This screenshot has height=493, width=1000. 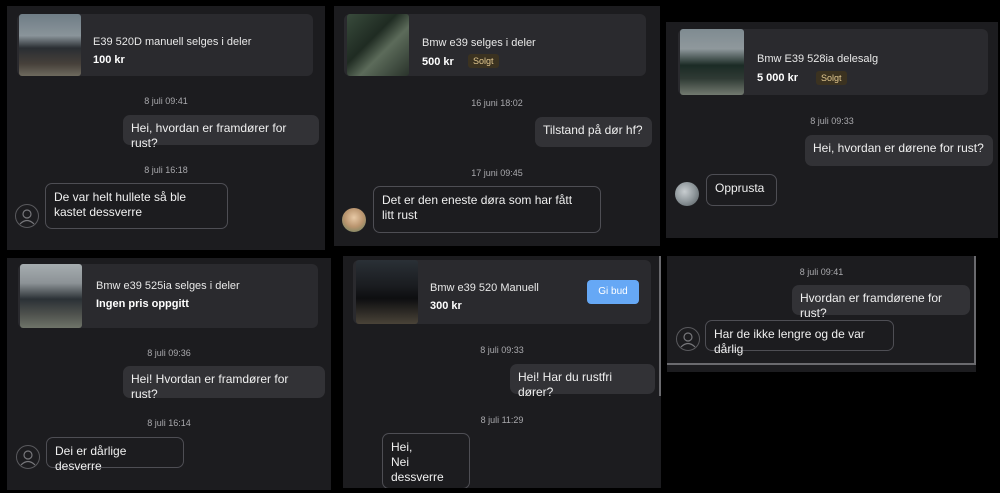 What do you see at coordinates (613, 292) in the screenshot?
I see `make-offer-button: Gi bud` at bounding box center [613, 292].